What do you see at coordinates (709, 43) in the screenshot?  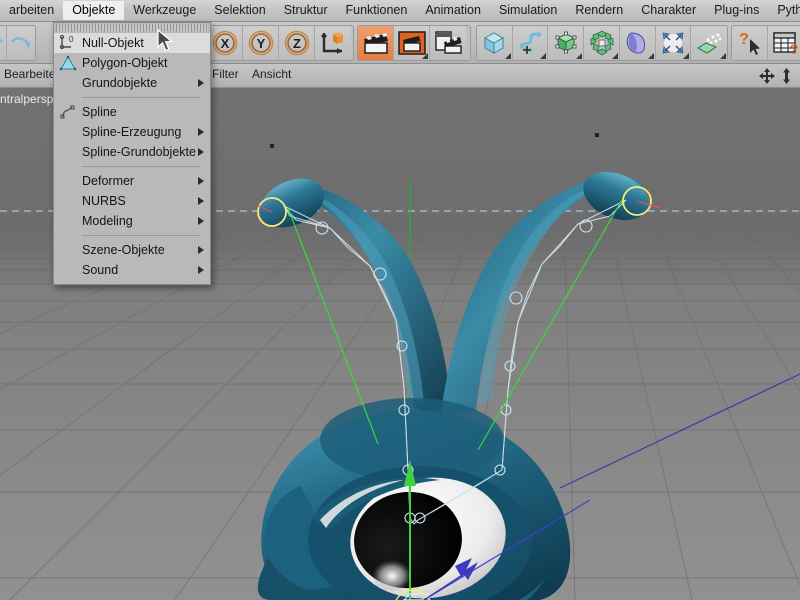 I see `add-particles-button` at bounding box center [709, 43].